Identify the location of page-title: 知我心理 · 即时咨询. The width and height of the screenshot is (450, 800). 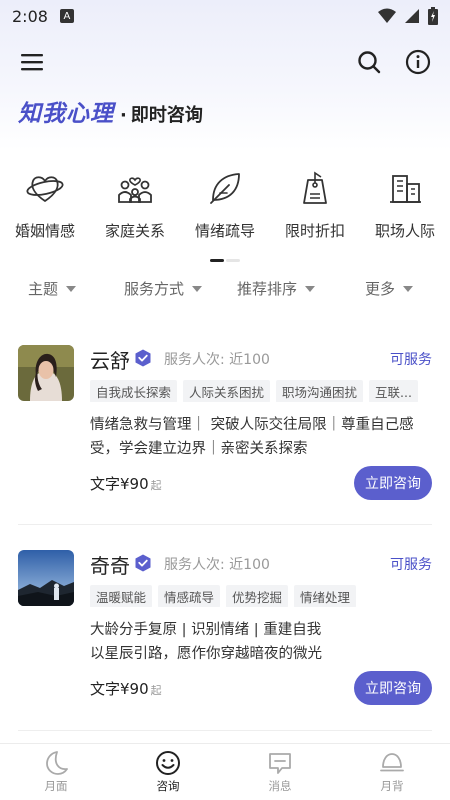
(110, 111).